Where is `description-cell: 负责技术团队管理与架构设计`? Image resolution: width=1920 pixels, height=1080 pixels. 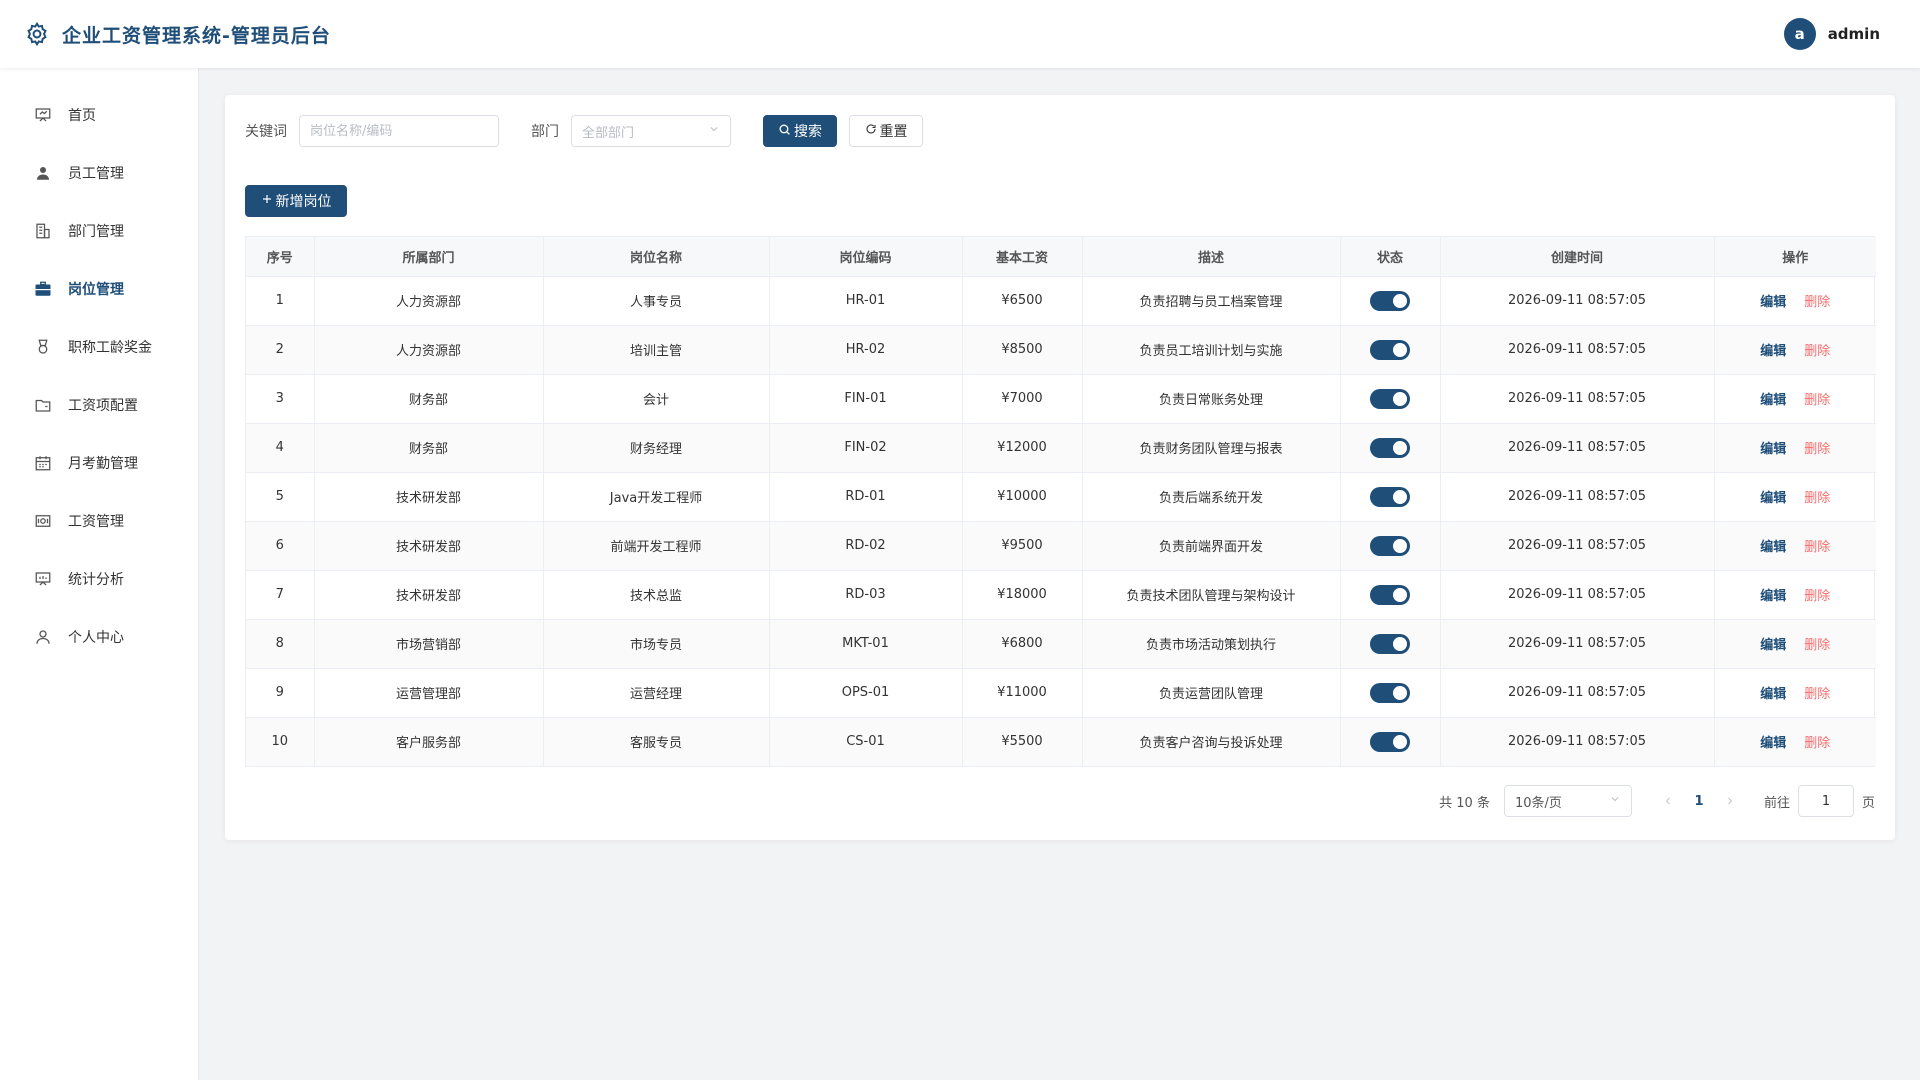
description-cell: 负责技术团队管理与架构设计 is located at coordinates (1211, 595).